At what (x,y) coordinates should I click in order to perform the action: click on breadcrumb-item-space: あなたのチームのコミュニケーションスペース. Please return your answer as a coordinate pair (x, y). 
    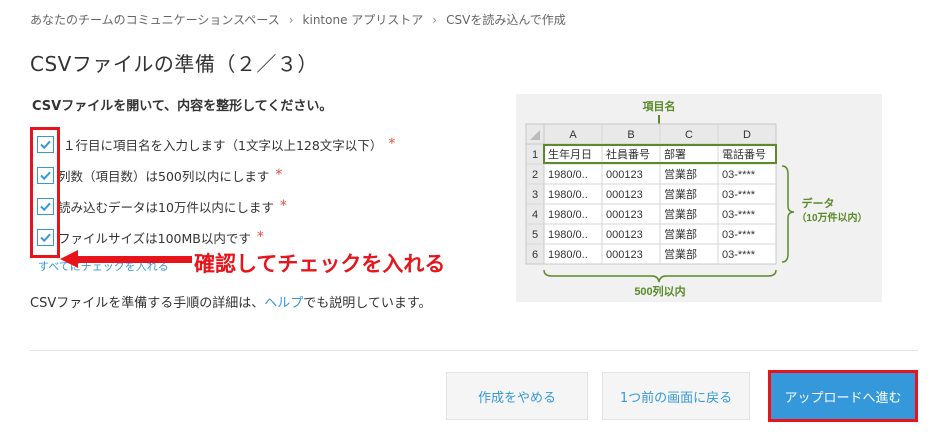
    Looking at the image, I should click on (155, 19).